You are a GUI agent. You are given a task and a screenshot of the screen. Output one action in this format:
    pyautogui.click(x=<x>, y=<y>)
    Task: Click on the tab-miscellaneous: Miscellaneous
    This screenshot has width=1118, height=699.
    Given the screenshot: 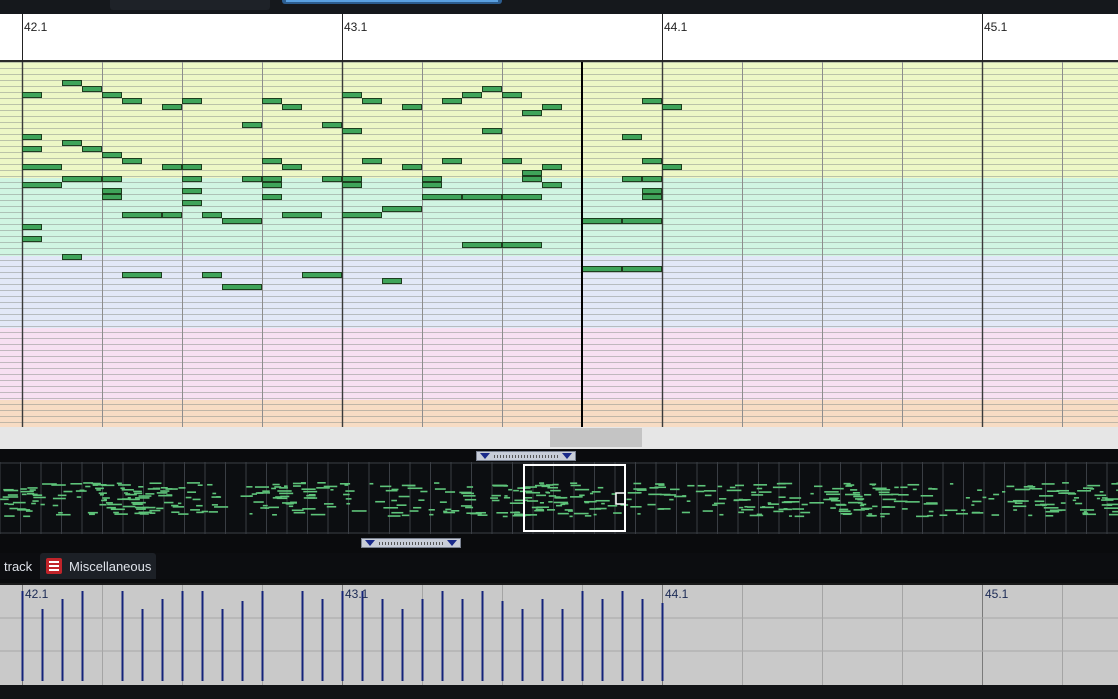 What is the action you would take?
    pyautogui.click(x=98, y=566)
    